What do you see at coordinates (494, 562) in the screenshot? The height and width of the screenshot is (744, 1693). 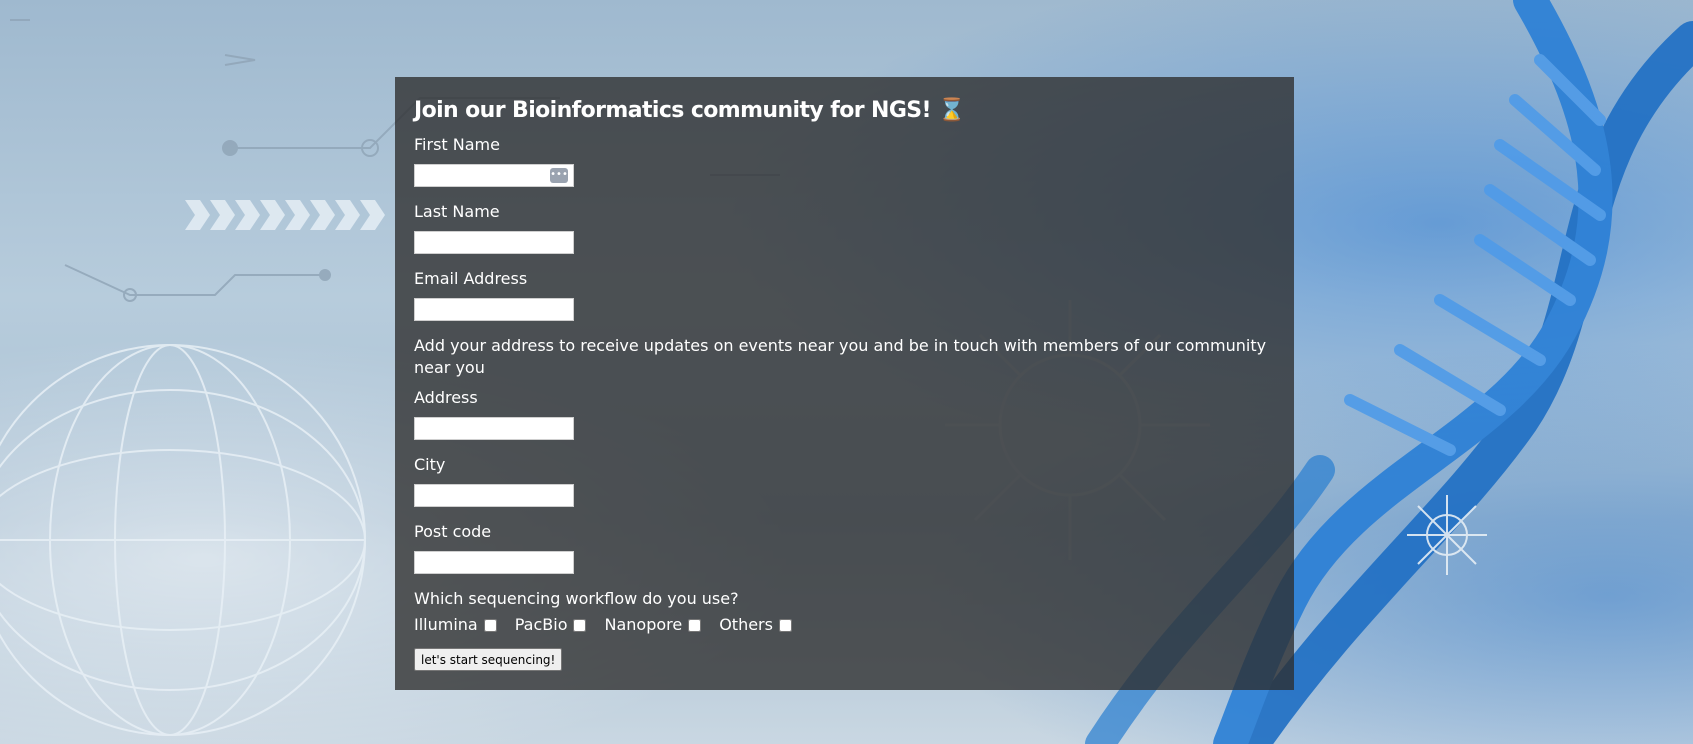 I see `postcode-input` at bounding box center [494, 562].